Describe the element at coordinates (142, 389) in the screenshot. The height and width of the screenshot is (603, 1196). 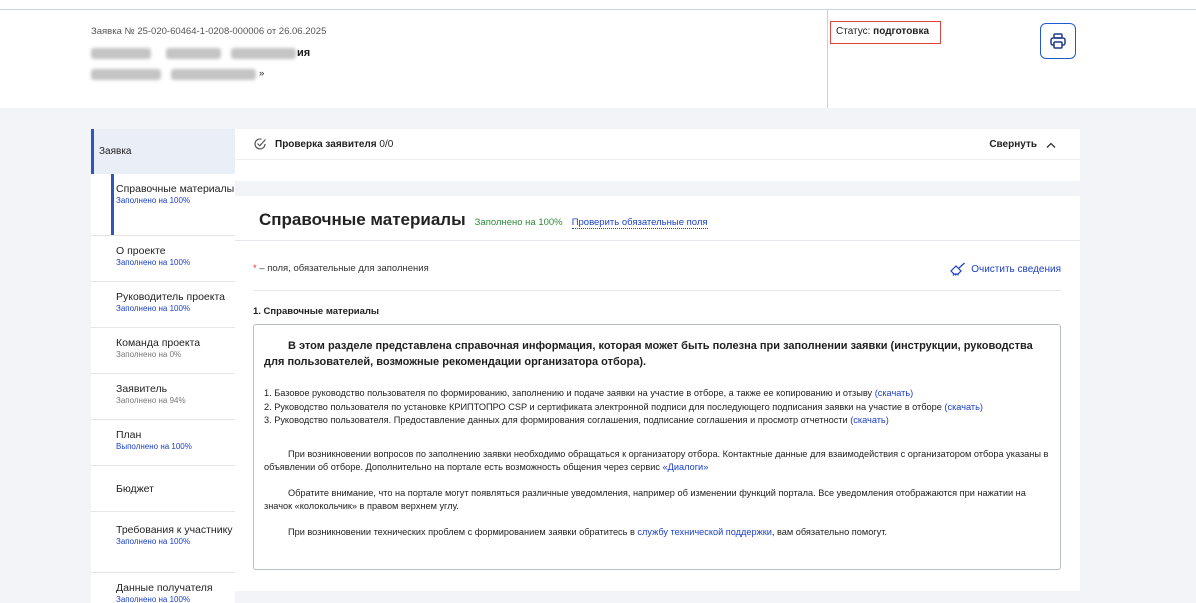
I see `sidebar-item-label: Заявитель` at that location.